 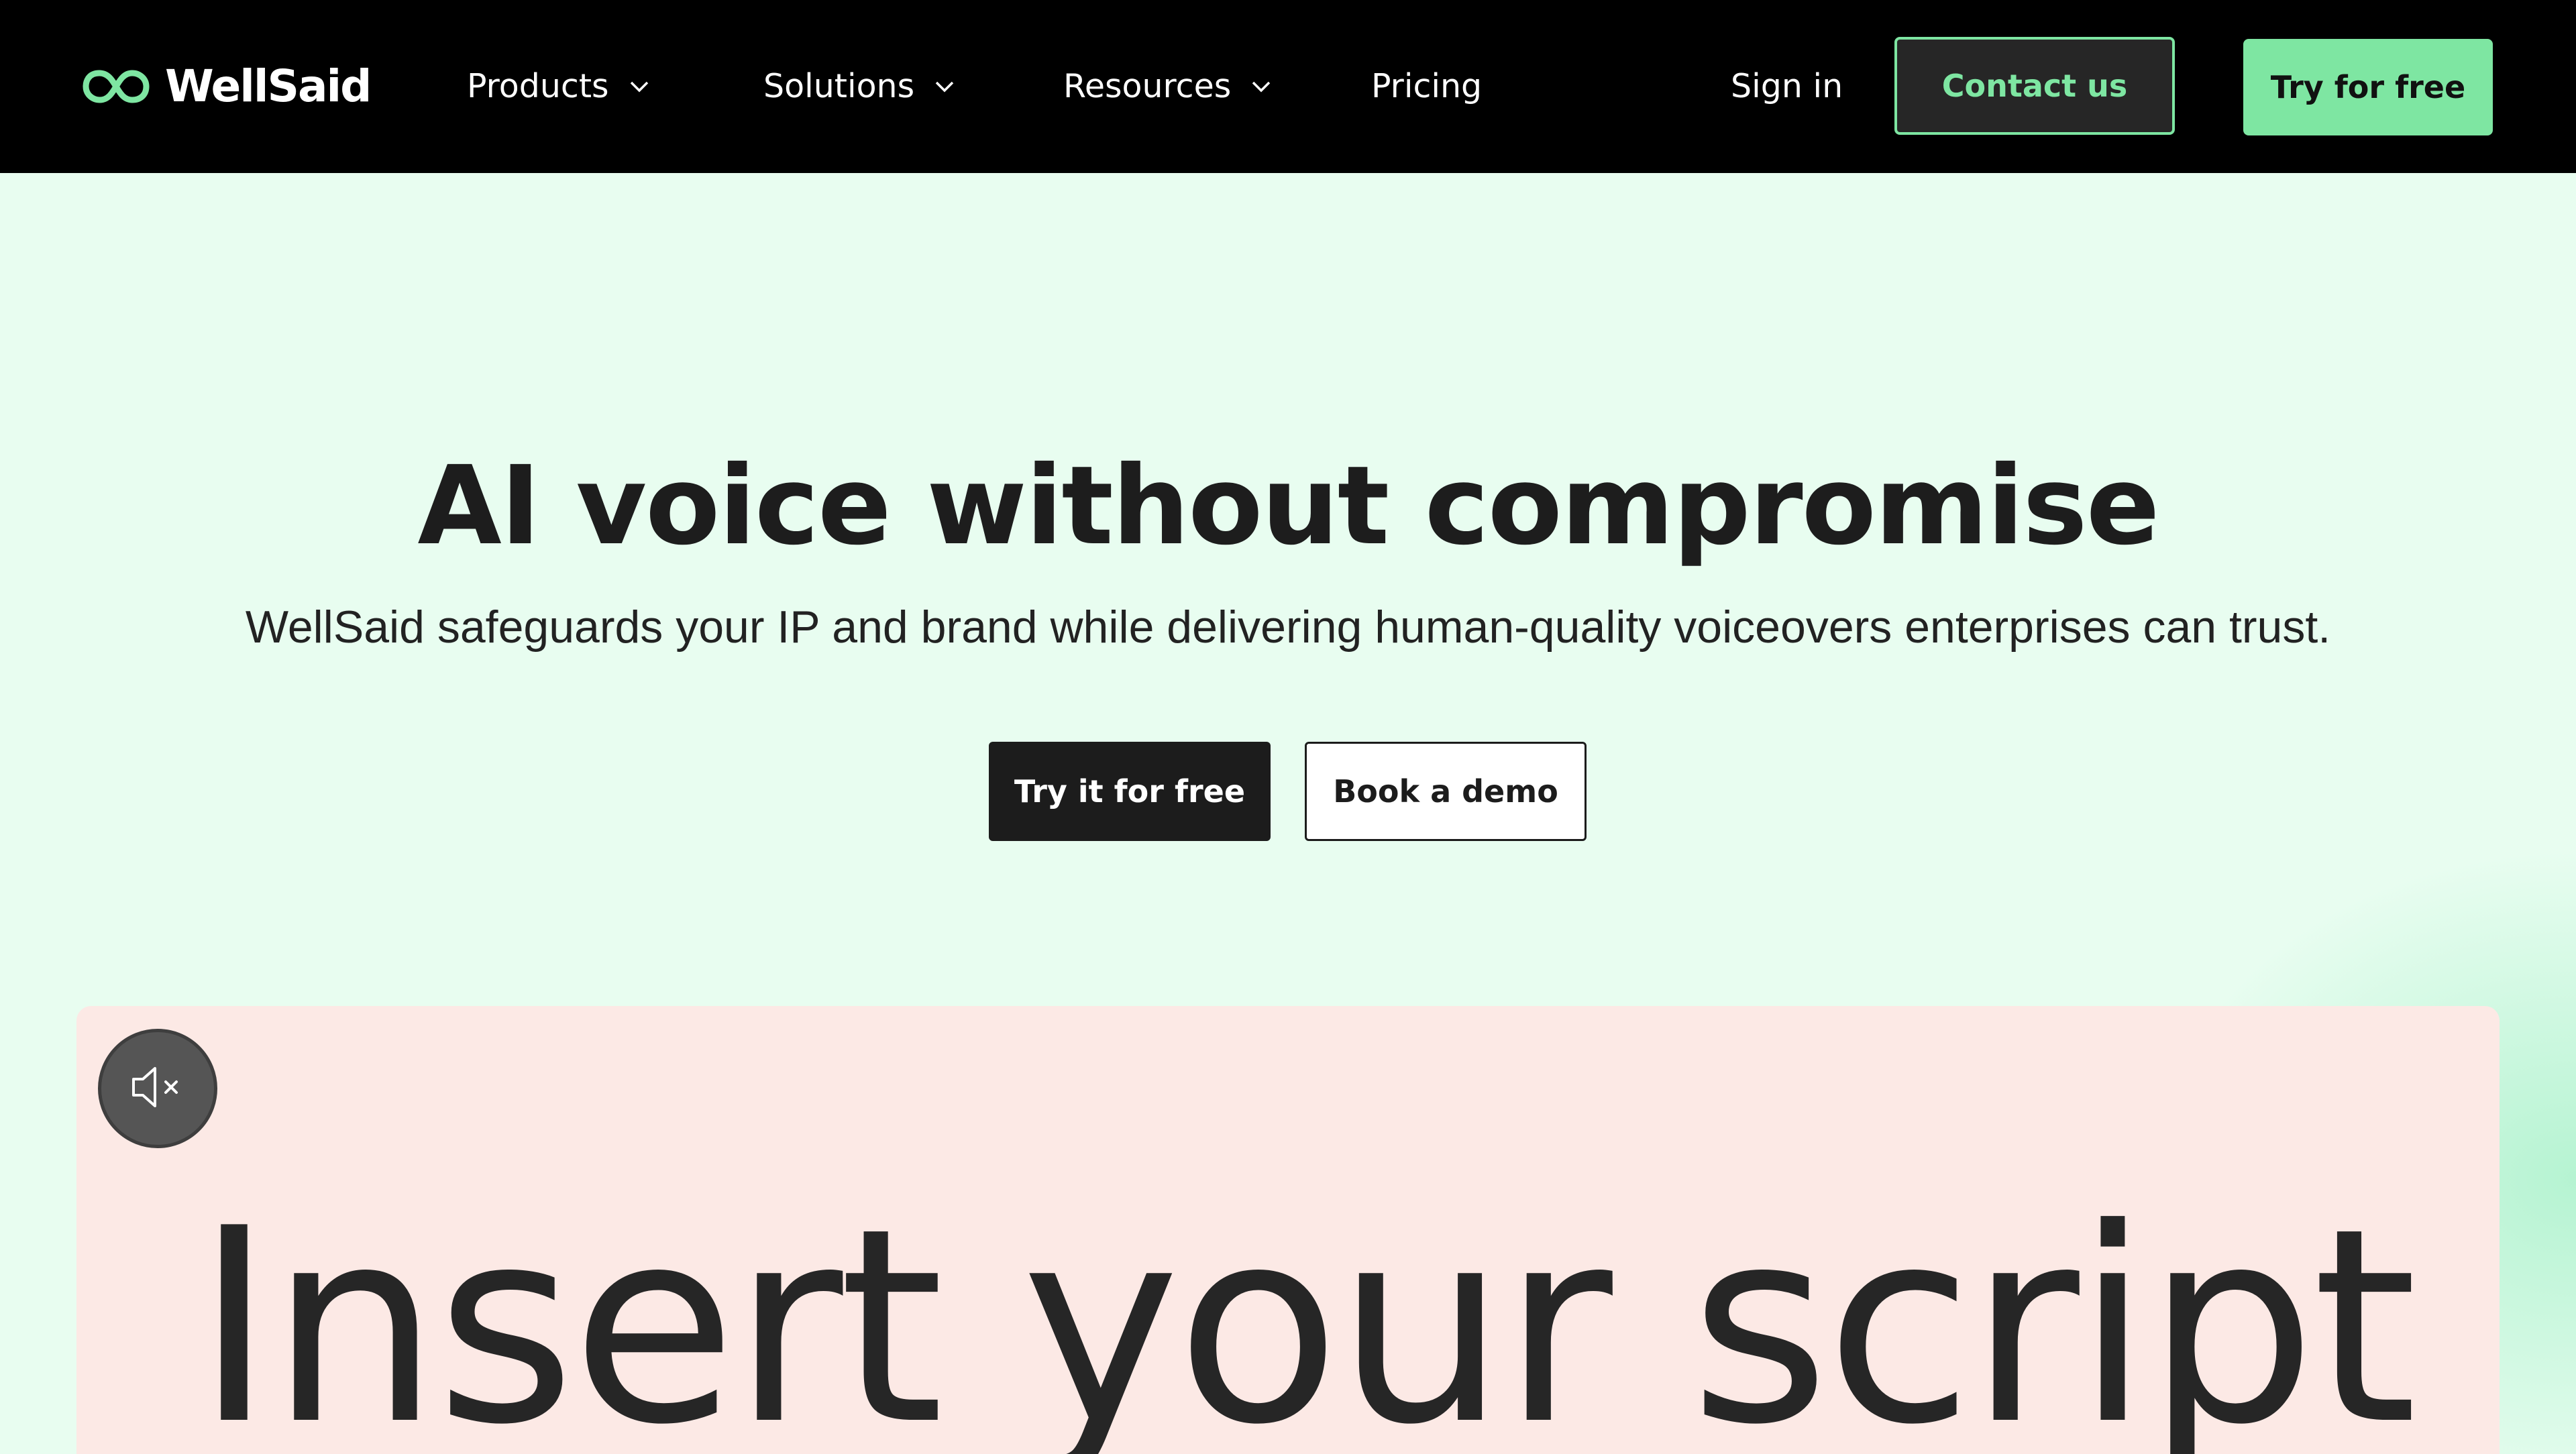 What do you see at coordinates (2368, 87) in the screenshot?
I see `try-for-free-button: Try for free` at bounding box center [2368, 87].